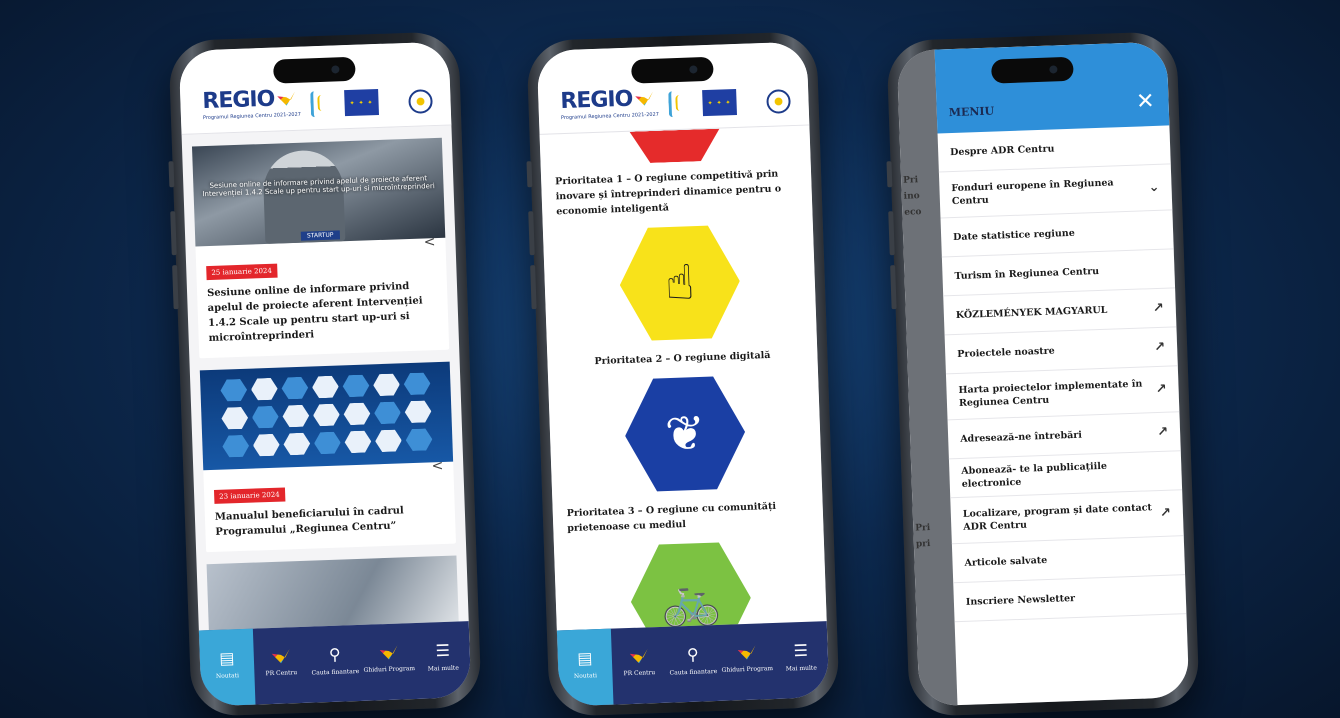 The image size is (1340, 718). Describe the element at coordinates (1153, 187) in the screenshot. I see `chevron-down-icon: ⌄` at that location.